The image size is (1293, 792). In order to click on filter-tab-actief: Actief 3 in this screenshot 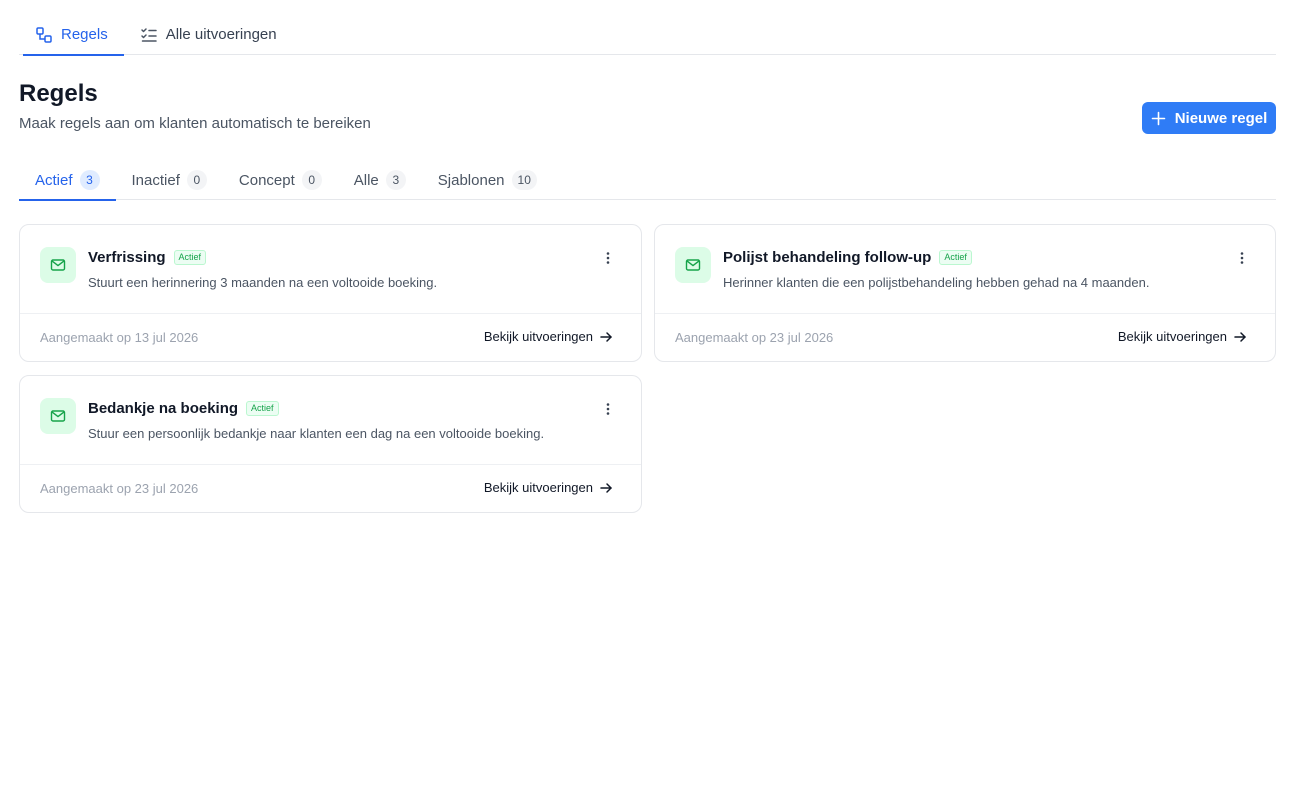, I will do `click(67, 180)`.